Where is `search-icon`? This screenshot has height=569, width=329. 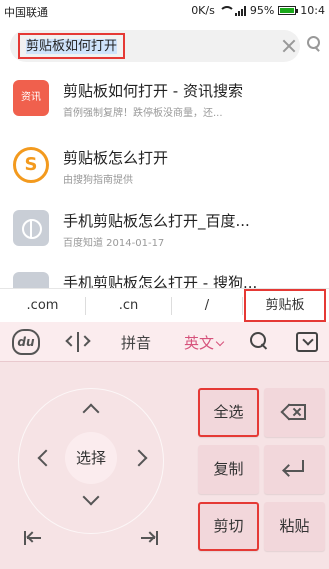
search-icon is located at coordinates (314, 43).